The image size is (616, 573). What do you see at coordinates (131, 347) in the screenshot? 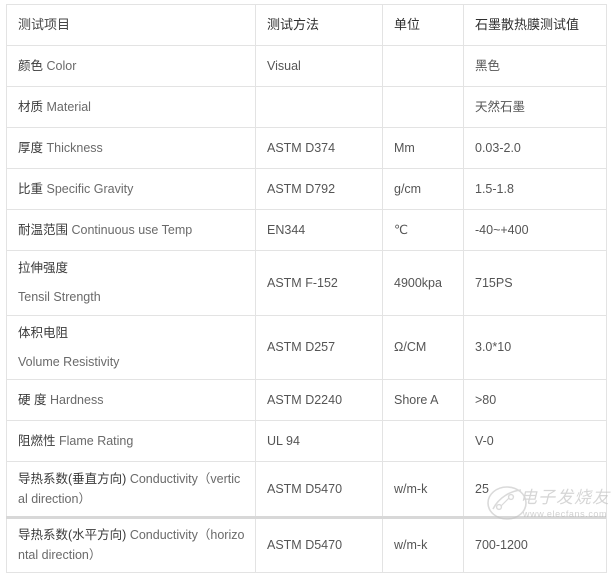
I see `cell-test-item: 体积电阻 Volume Resistivity` at bounding box center [131, 347].